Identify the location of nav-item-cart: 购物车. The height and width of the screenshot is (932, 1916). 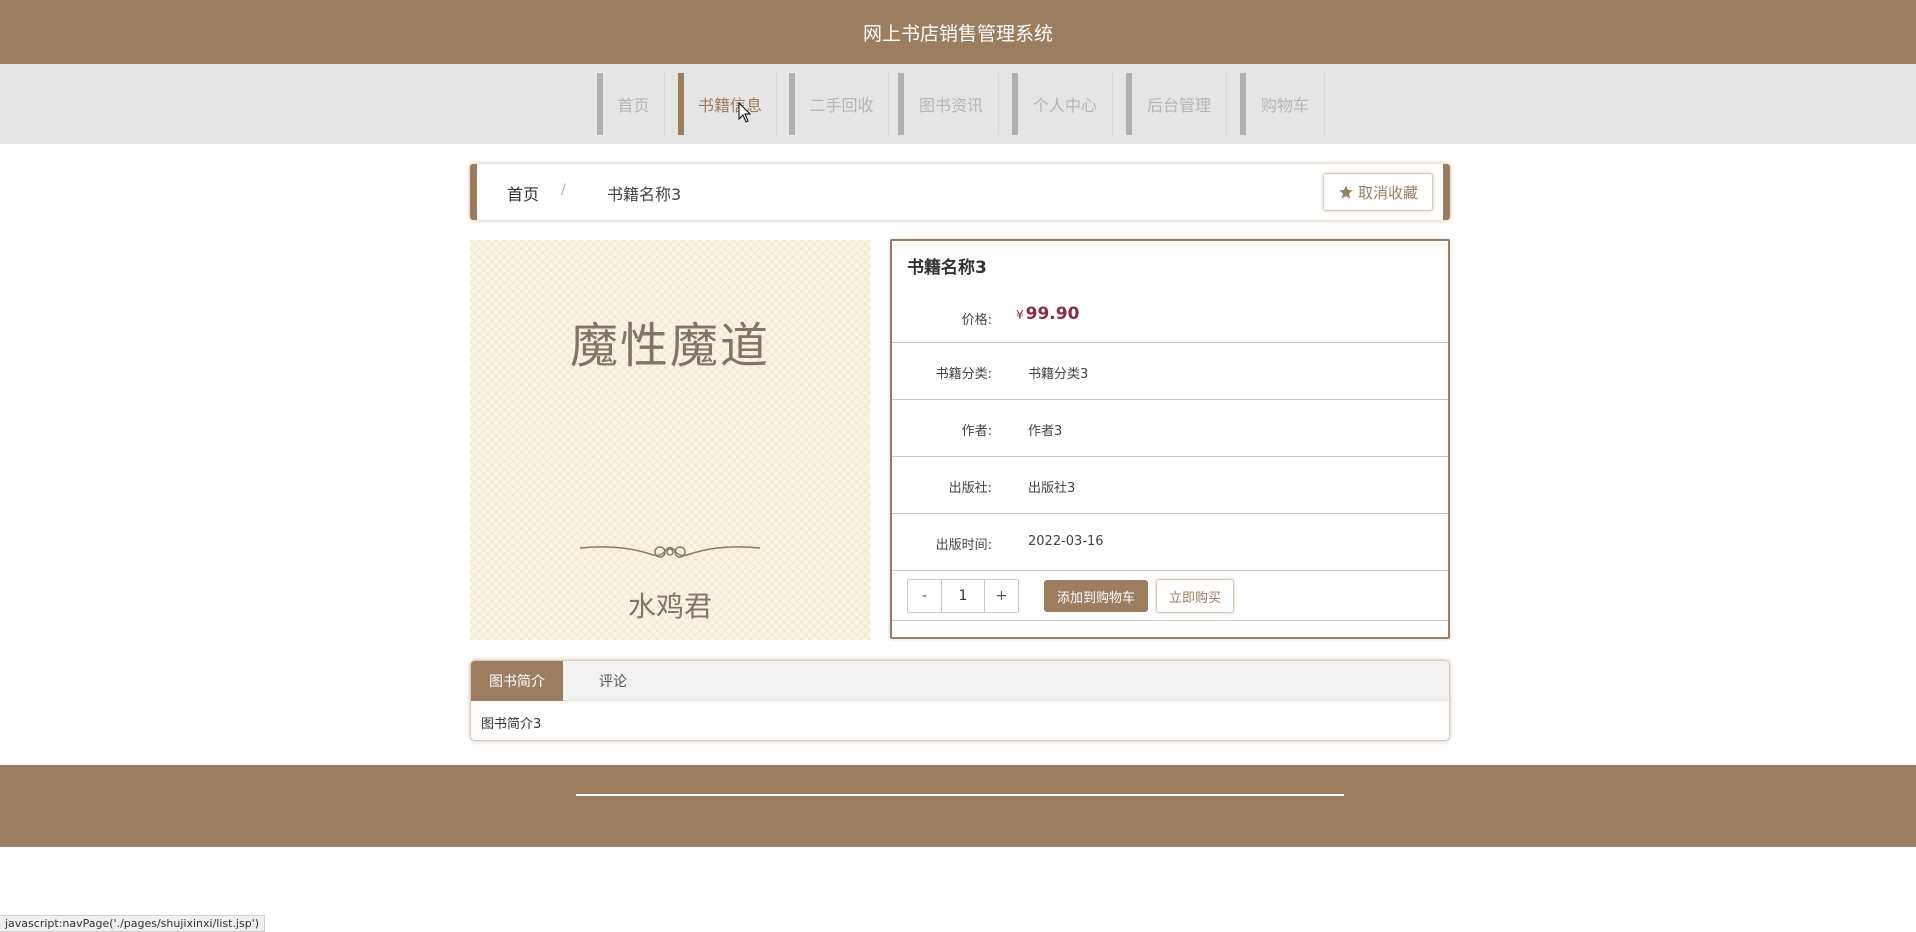
(1282, 104).